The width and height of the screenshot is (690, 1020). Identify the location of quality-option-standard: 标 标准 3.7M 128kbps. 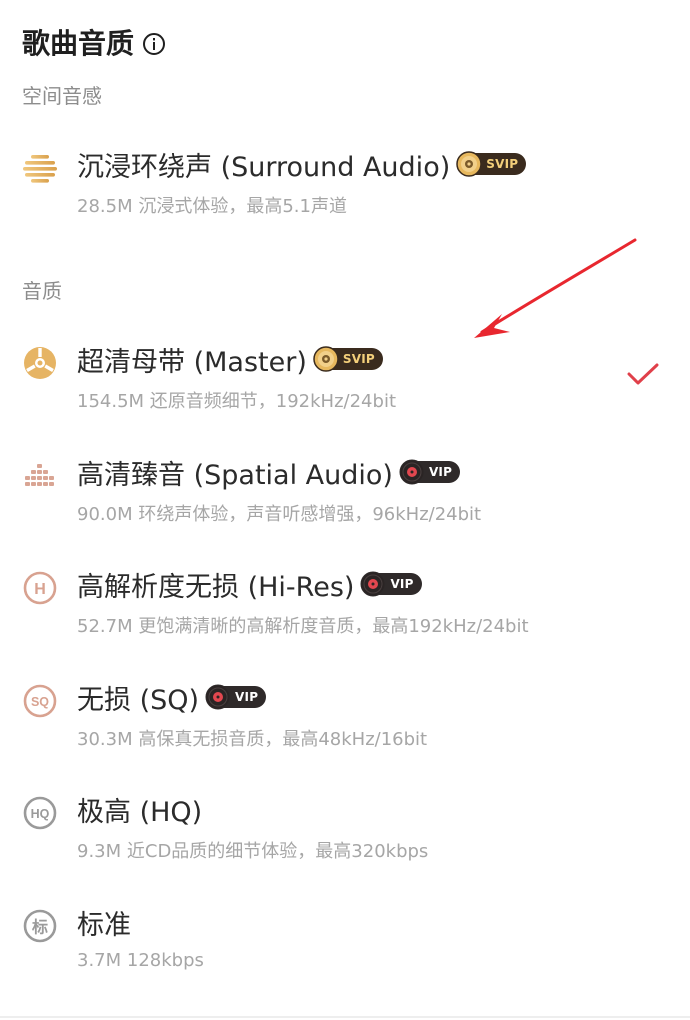
(345, 940).